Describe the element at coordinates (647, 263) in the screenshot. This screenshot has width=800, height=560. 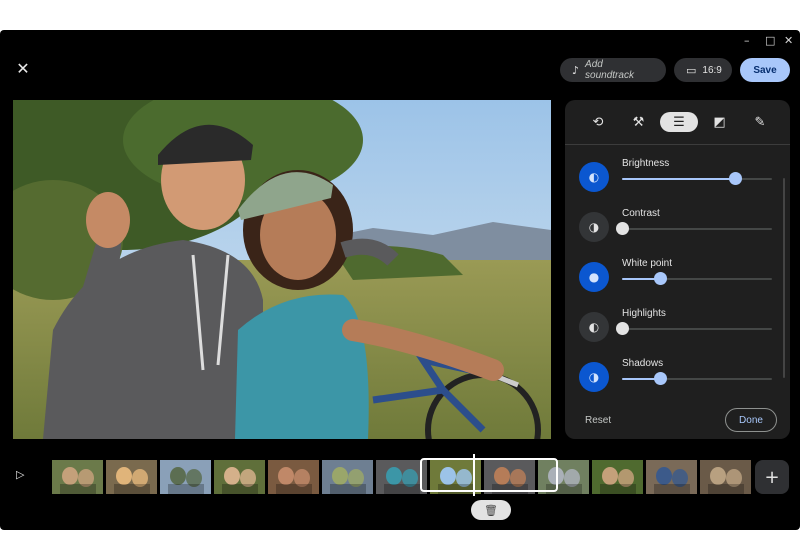
I see `adjustment-label: White point` at that location.